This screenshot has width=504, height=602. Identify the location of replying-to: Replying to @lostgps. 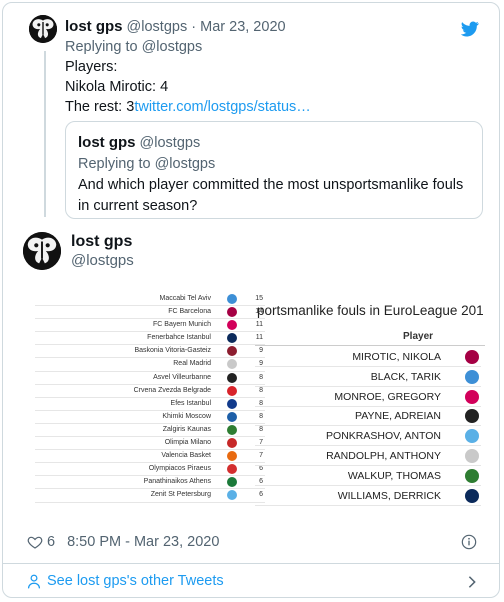
(275, 47).